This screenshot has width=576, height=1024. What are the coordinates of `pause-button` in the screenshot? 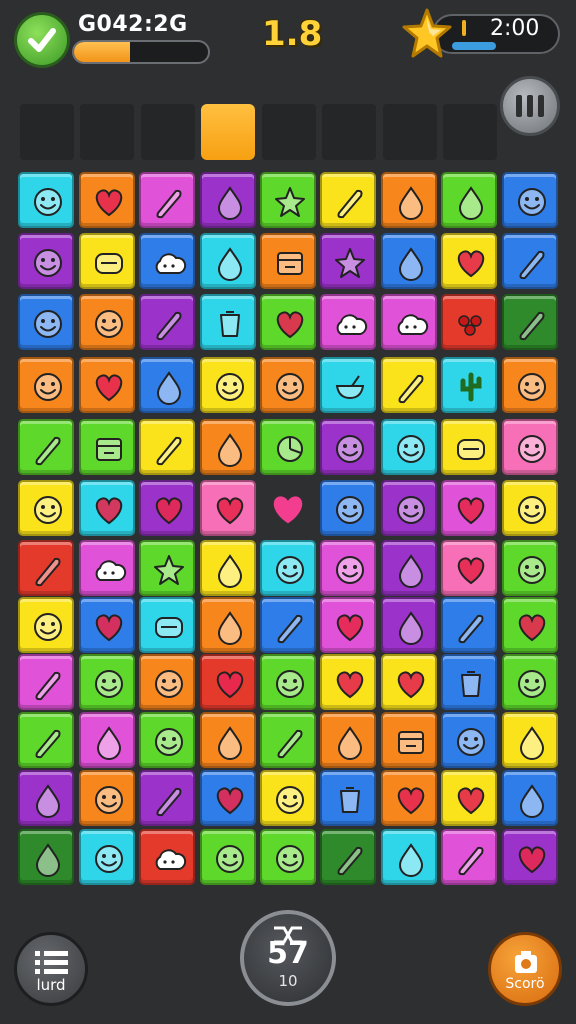 It's located at (530, 106).